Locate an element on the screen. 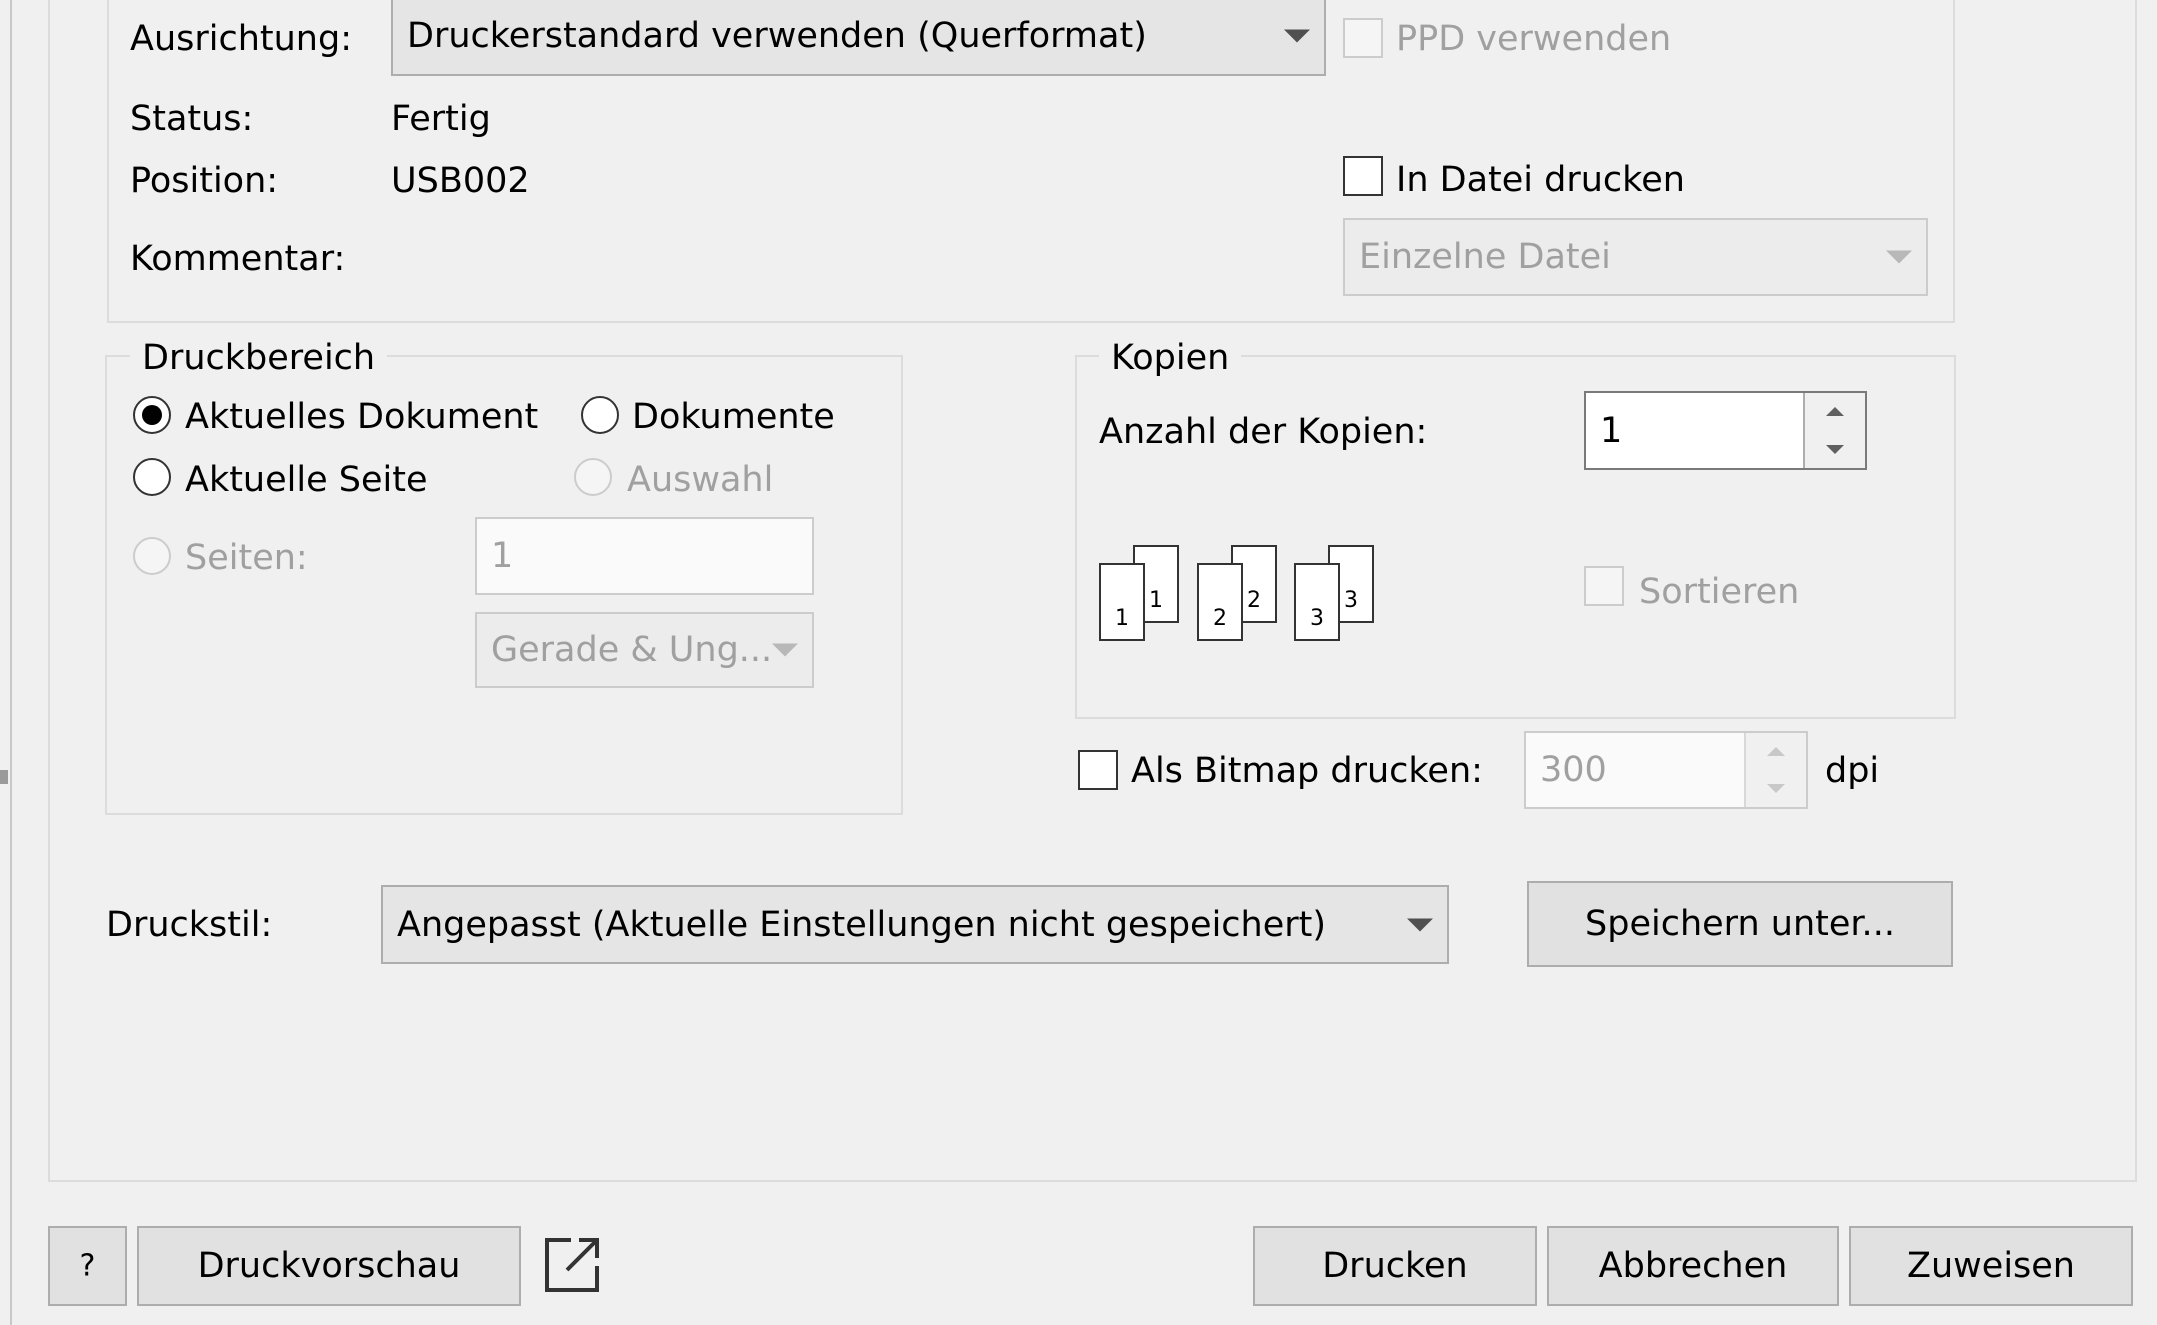  page-icon: 1 is located at coordinates (1122, 602).